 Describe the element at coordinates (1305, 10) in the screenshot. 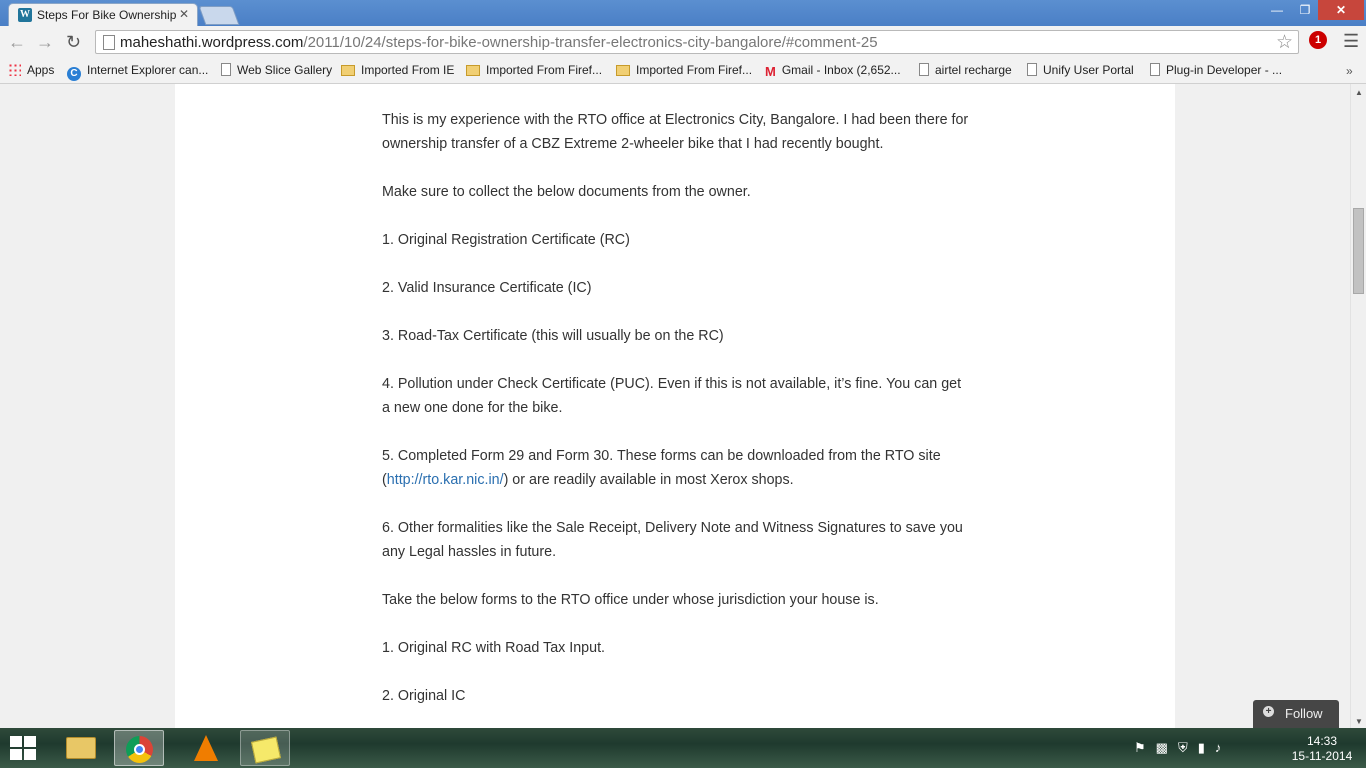

I see `restore-button: ❐` at that location.